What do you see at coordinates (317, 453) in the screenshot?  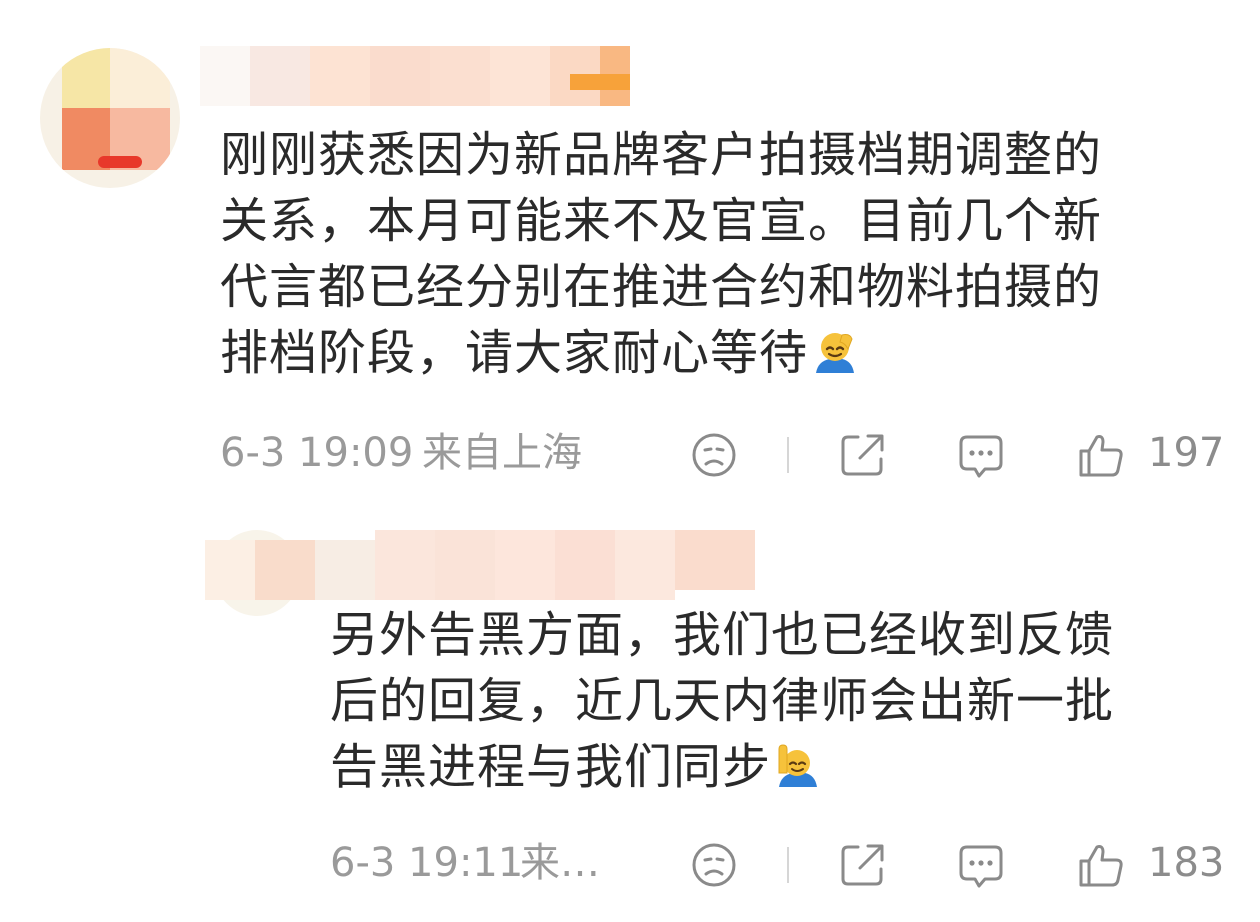 I see `comment-timestamp: 6-3 19:09` at bounding box center [317, 453].